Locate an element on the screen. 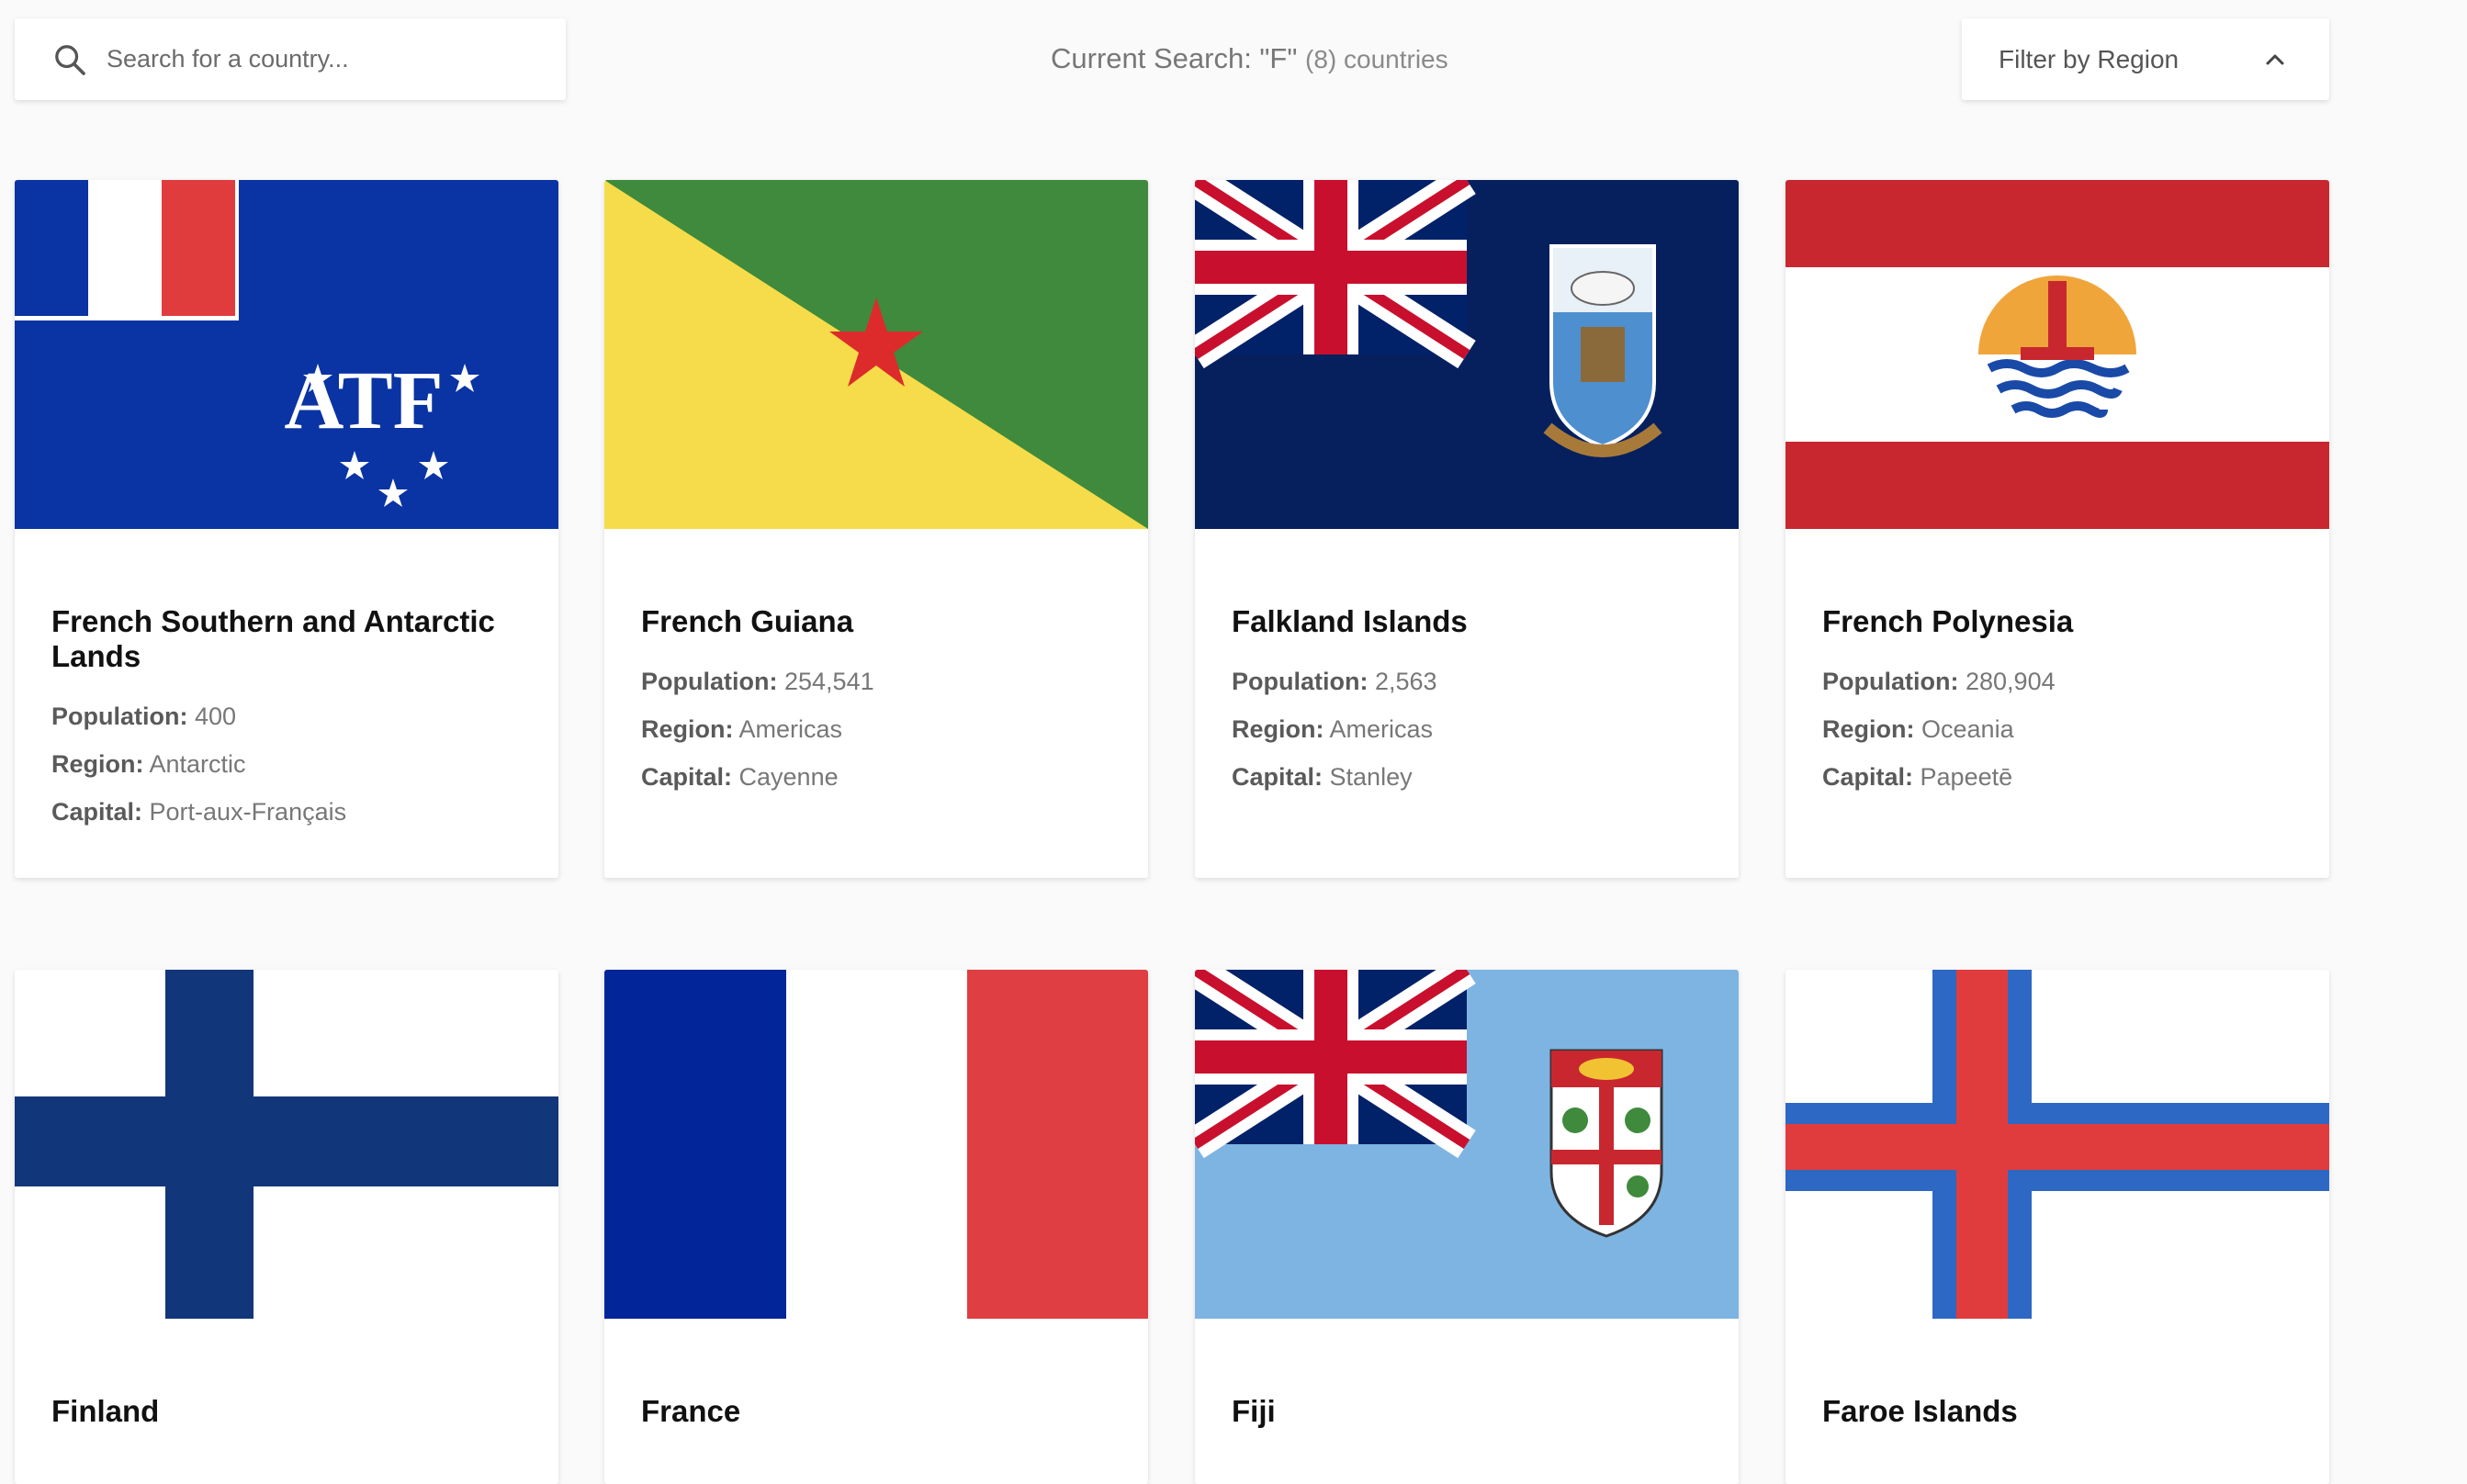  faroe-islands-flag is located at coordinates (2057, 1145).